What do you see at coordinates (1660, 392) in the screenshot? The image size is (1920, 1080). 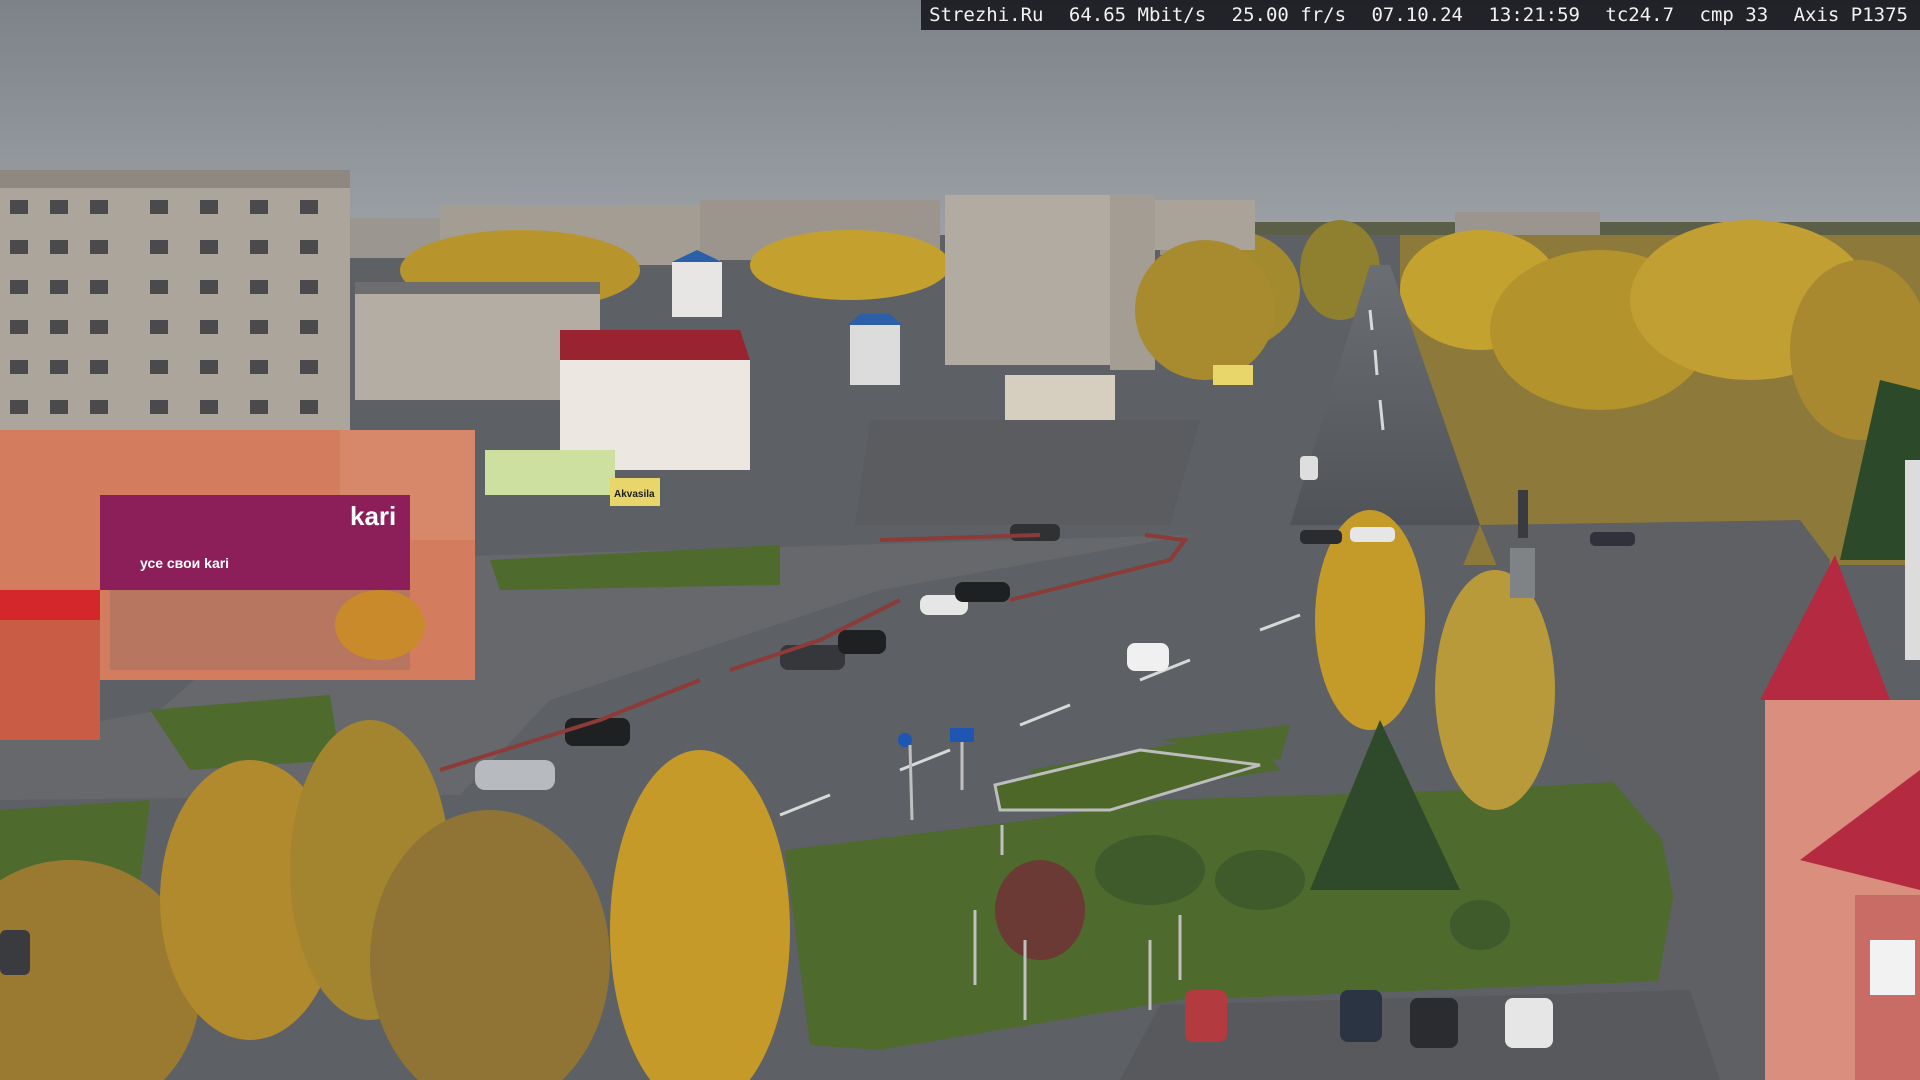 I see `right-forest` at bounding box center [1660, 392].